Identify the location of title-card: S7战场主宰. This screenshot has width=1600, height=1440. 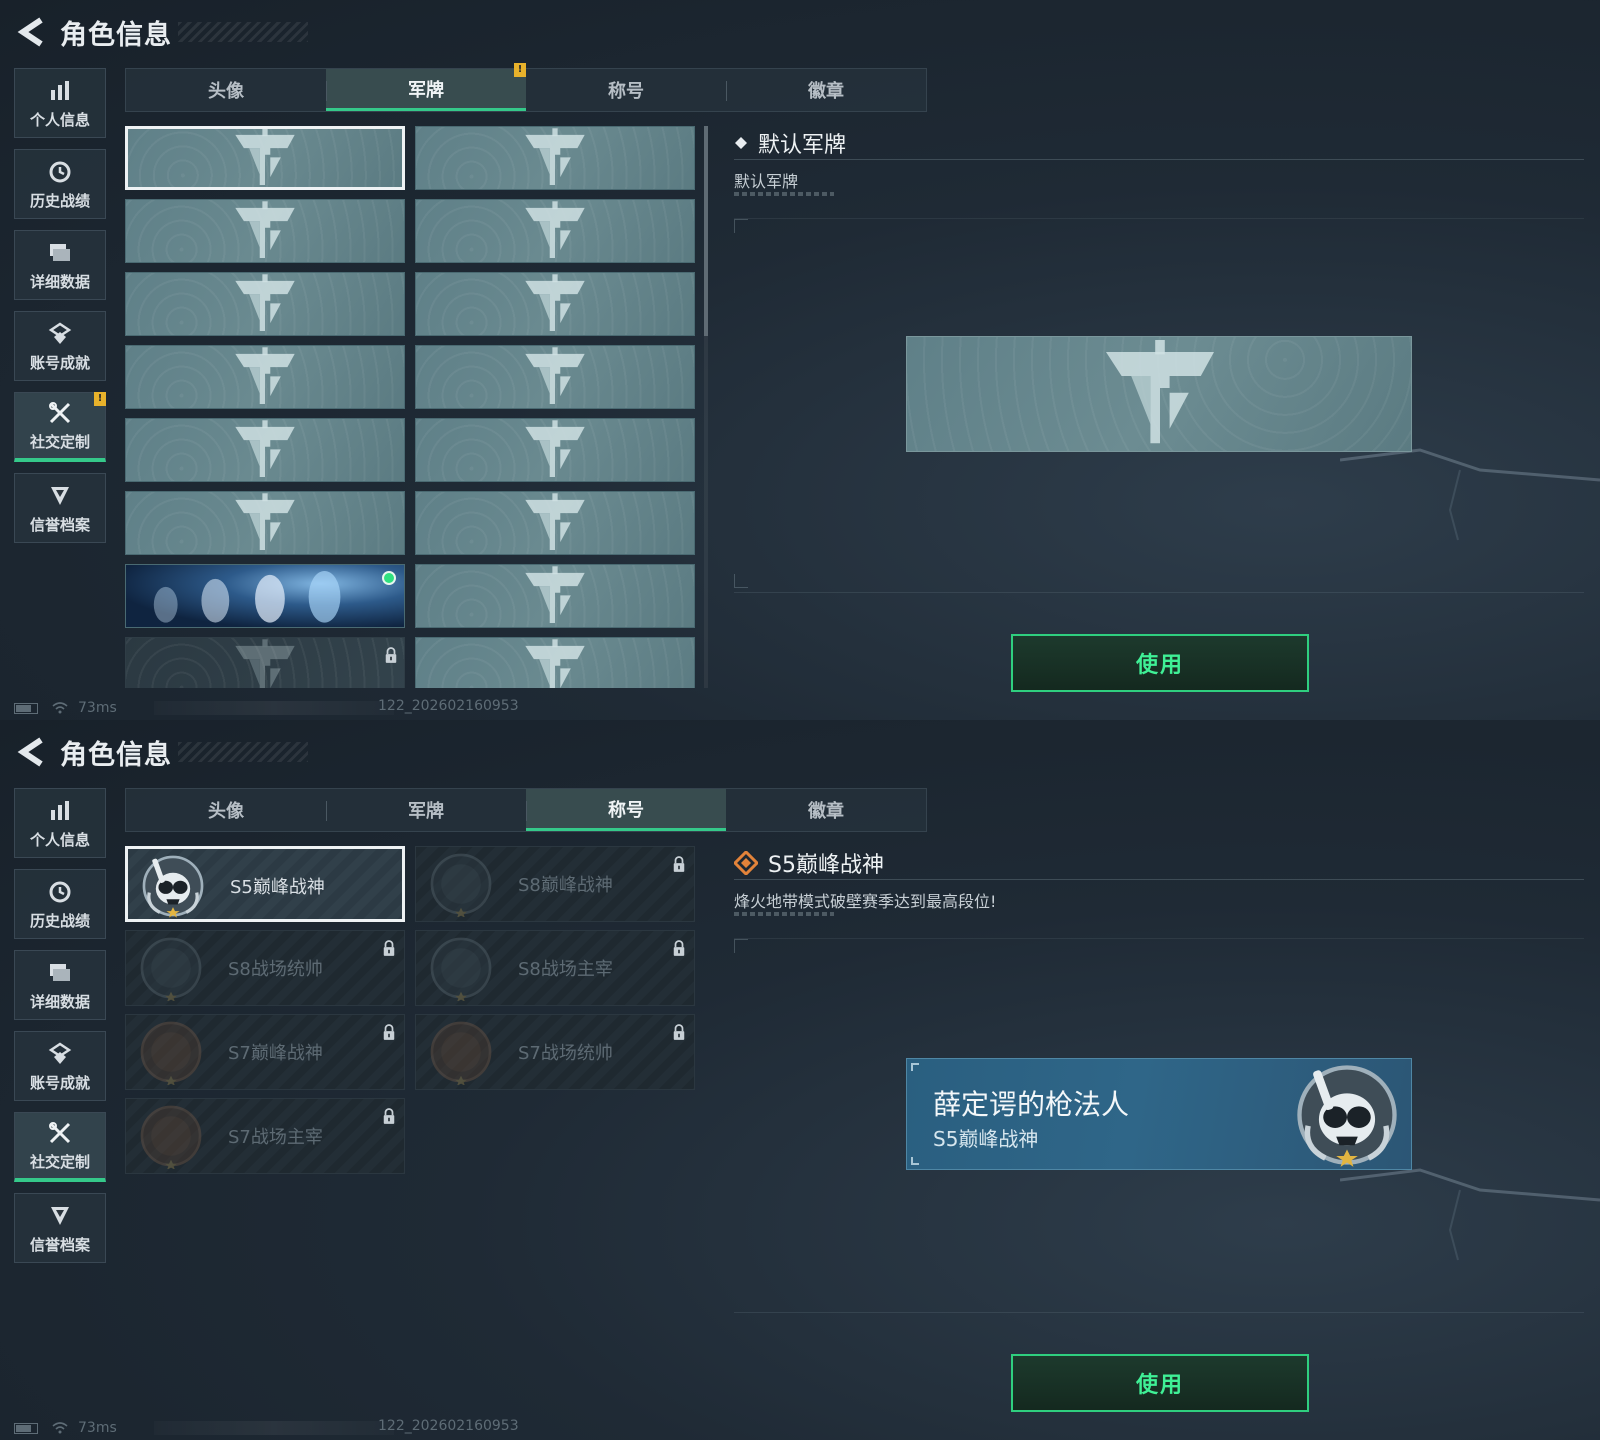
(265, 1136).